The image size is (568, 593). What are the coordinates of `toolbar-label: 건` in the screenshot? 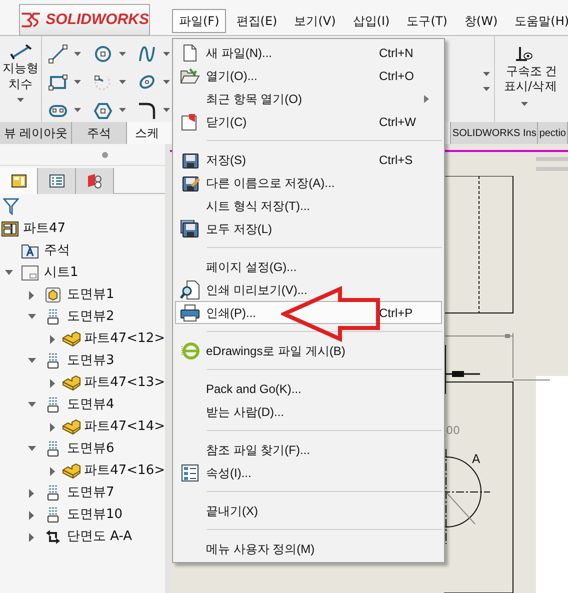 It's located at (551, 71).